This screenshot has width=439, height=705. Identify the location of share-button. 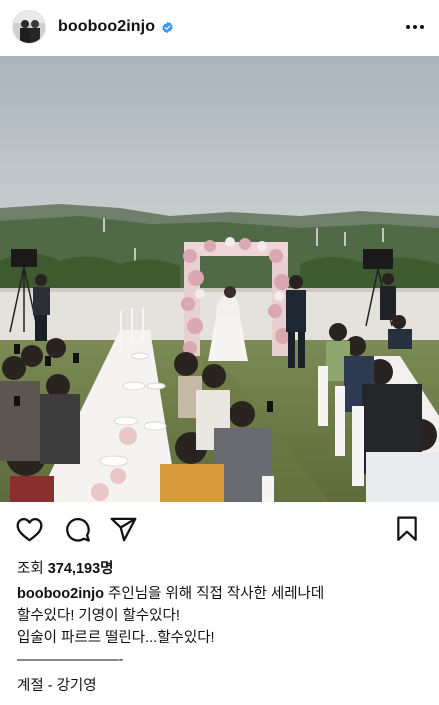
(123, 529).